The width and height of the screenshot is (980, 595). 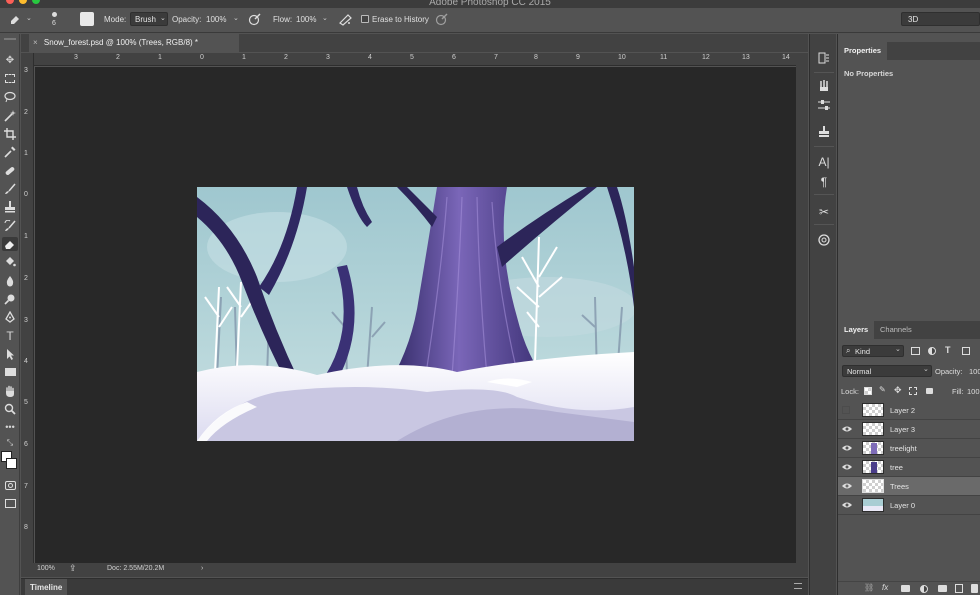 I want to click on brush-preset-picker: 6, so click(x=55, y=21).